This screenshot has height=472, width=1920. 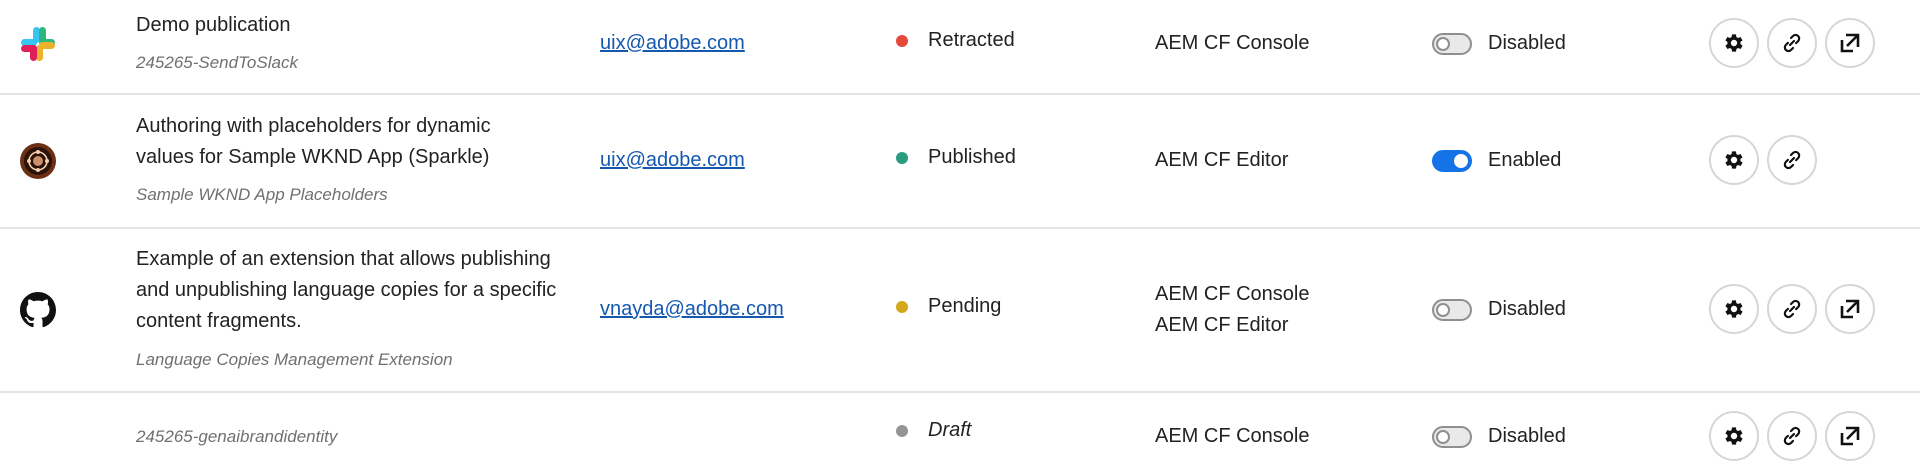 I want to click on status-label: Published, so click(x=972, y=157).